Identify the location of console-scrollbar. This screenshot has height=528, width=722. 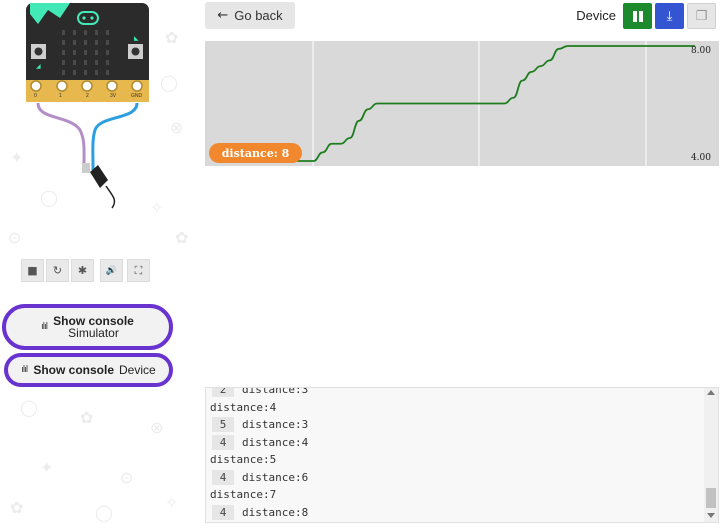
(711, 455).